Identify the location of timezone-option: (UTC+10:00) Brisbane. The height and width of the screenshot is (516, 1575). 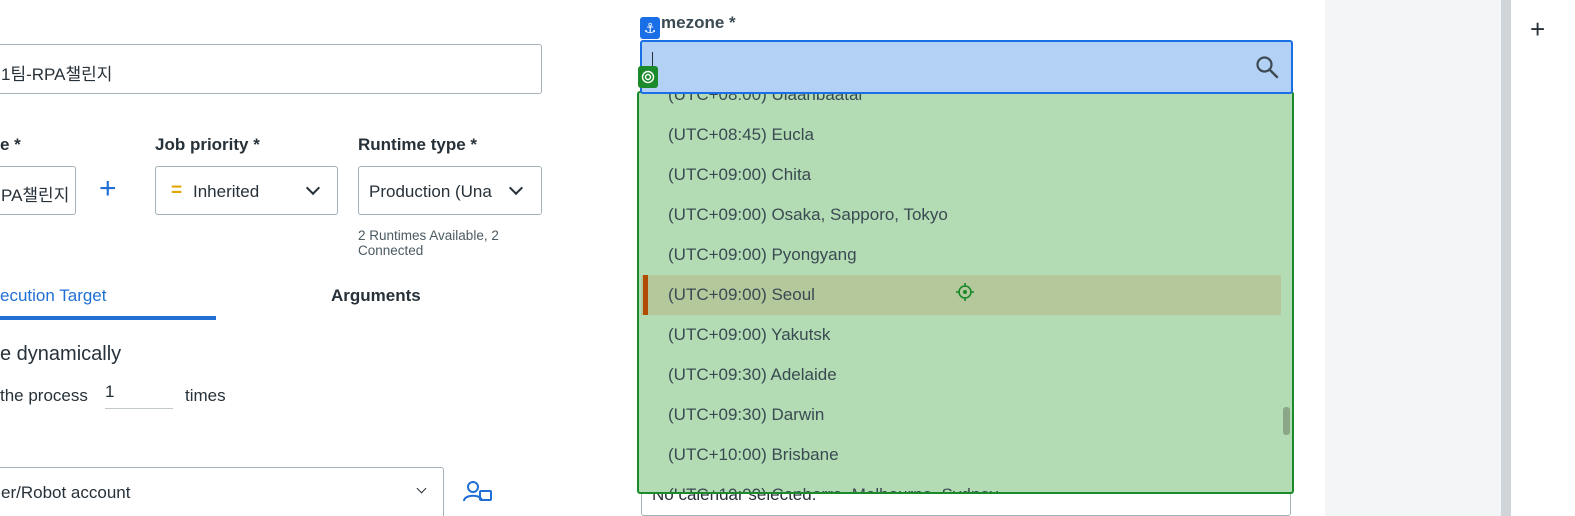
(961, 455).